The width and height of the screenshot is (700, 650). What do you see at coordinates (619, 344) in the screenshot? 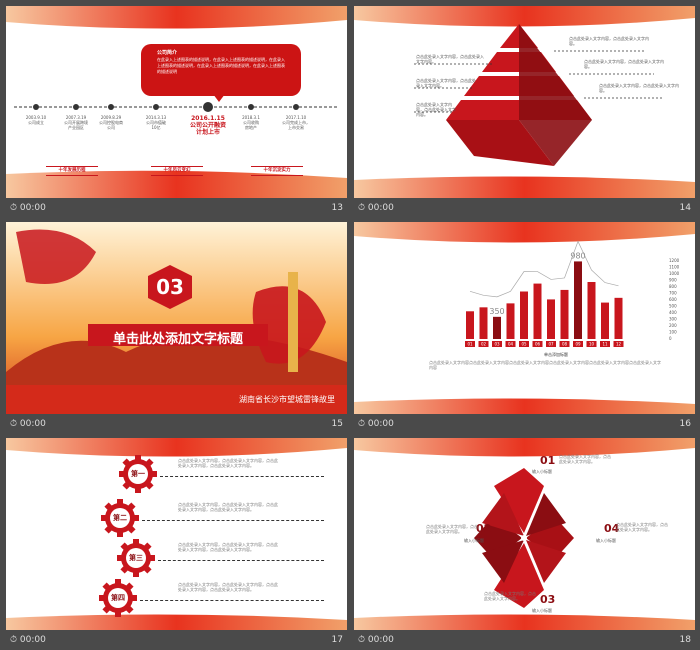
I see `tick-label: 12` at bounding box center [619, 344].